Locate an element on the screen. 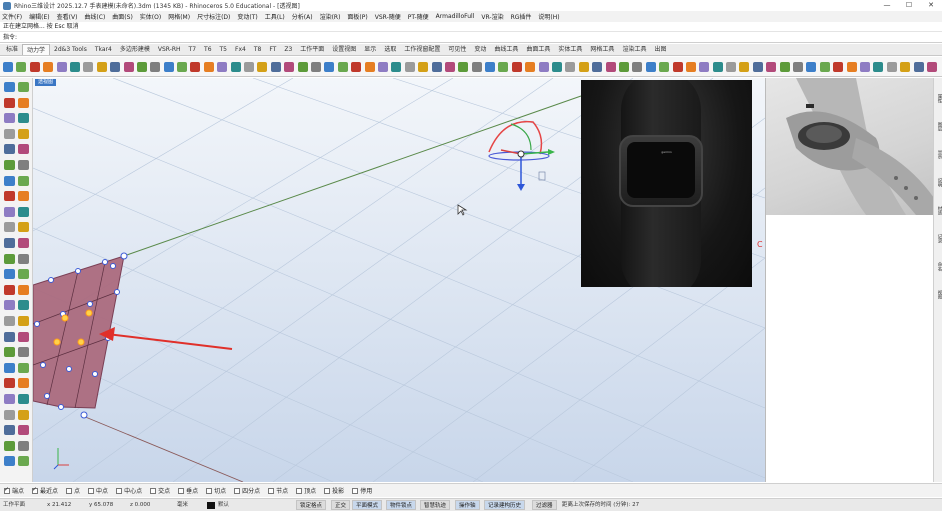 This screenshot has height=511, width=942. planar-toggle: 平面模式 is located at coordinates (367, 505).